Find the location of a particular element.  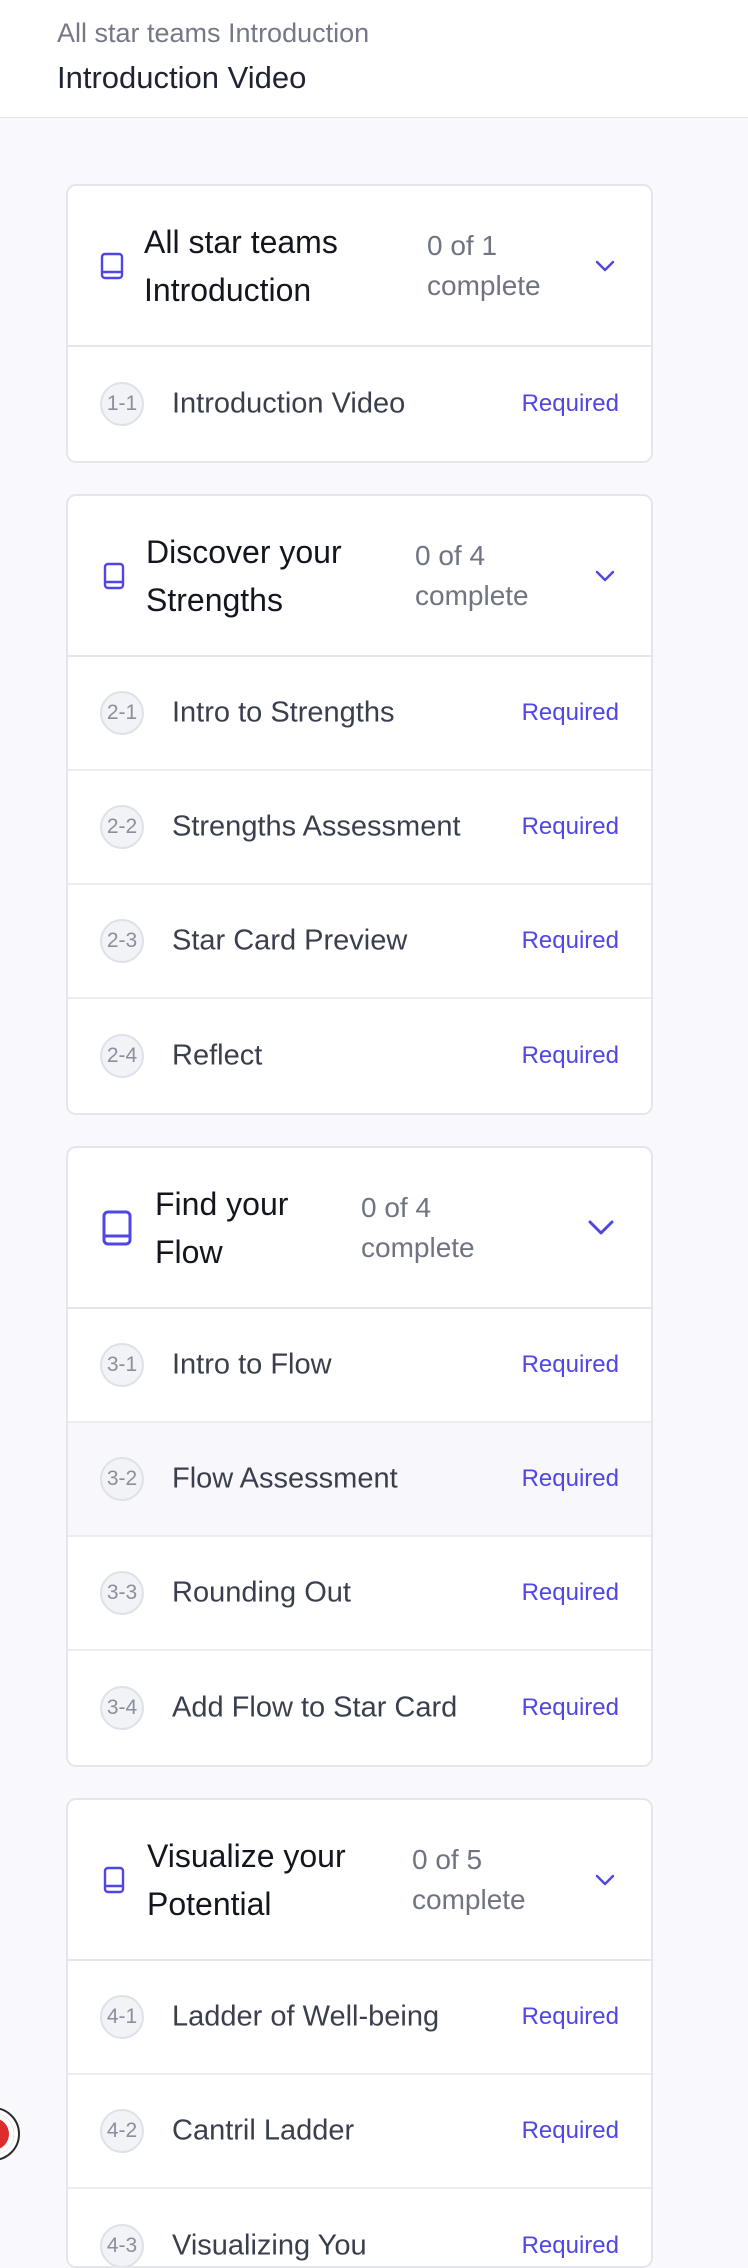

section-progress: 0 of 5 complete is located at coordinates (469, 1879).